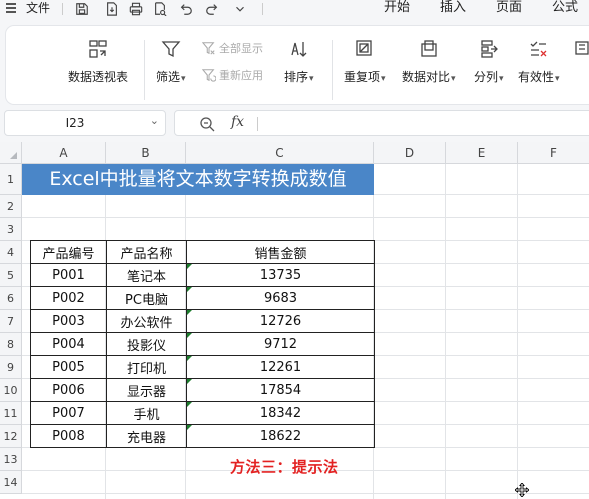  I want to click on cell-sales-amount: 12261, so click(280, 367).